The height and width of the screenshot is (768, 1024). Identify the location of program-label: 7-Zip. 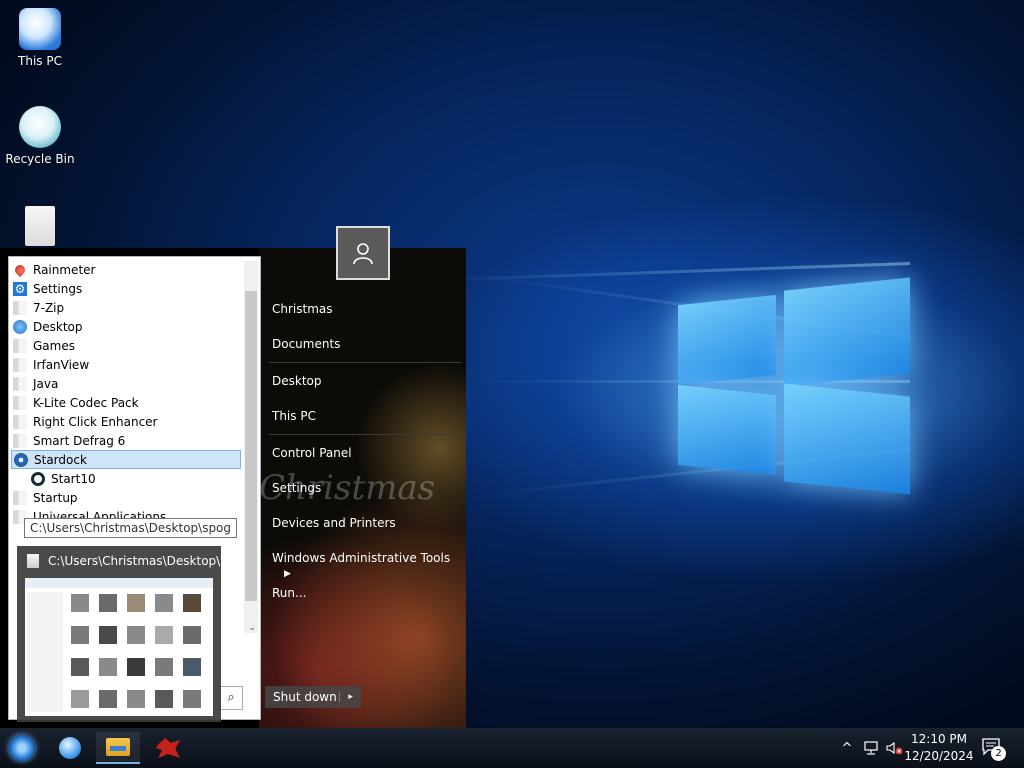
(49, 307).